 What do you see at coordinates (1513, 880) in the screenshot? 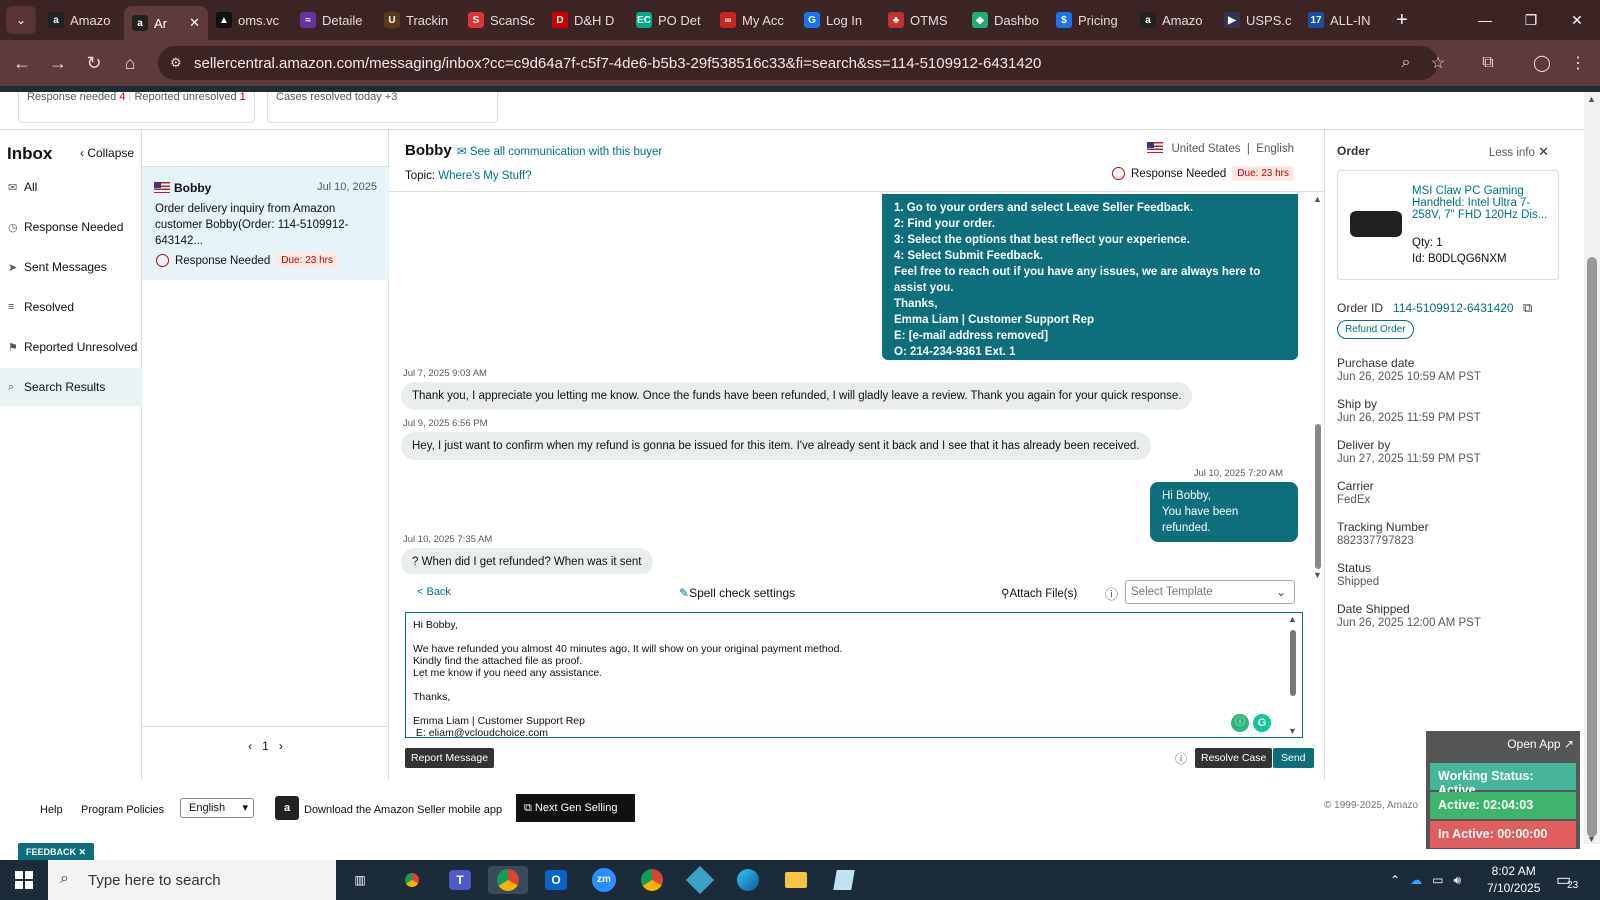
I see `clock: 8:02 AM 7/10/2025` at bounding box center [1513, 880].